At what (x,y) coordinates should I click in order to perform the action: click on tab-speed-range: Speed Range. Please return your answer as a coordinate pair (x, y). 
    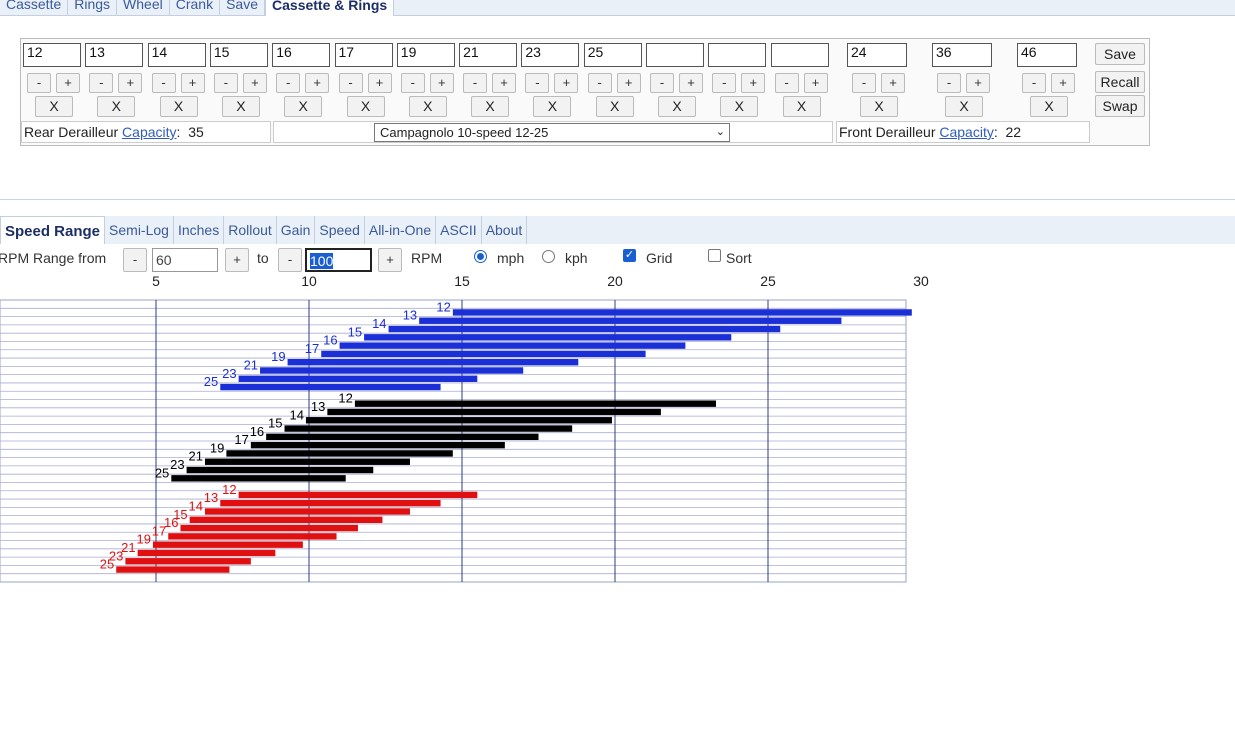
    Looking at the image, I should click on (53, 230).